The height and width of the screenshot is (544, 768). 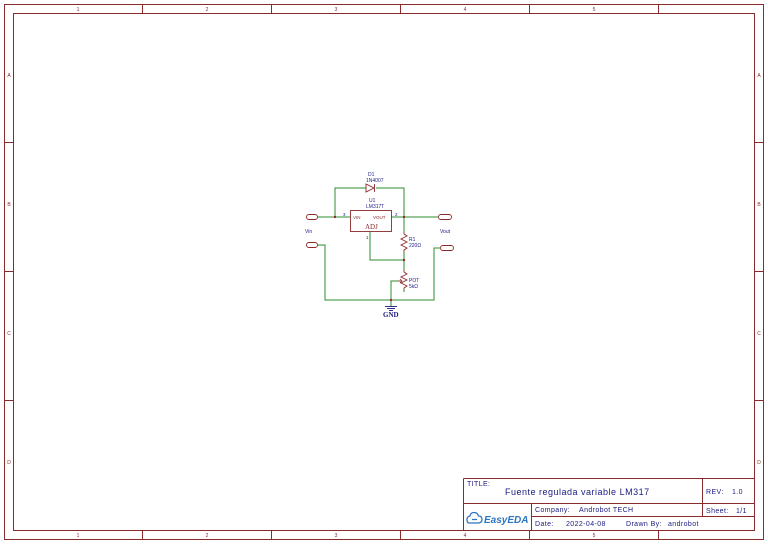 I want to click on rev-value: 1.0, so click(x=737, y=492).